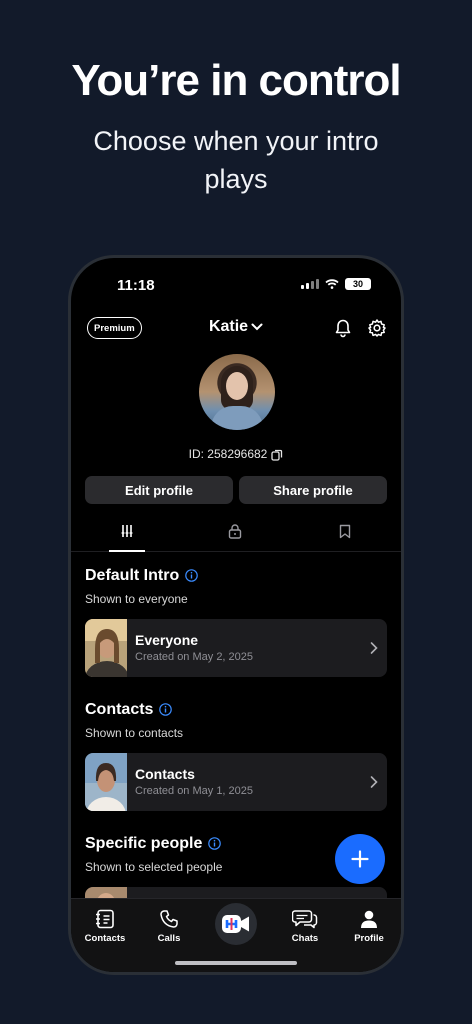 This screenshot has height=1024, width=472. I want to click on video-logo-icon, so click(235, 924).